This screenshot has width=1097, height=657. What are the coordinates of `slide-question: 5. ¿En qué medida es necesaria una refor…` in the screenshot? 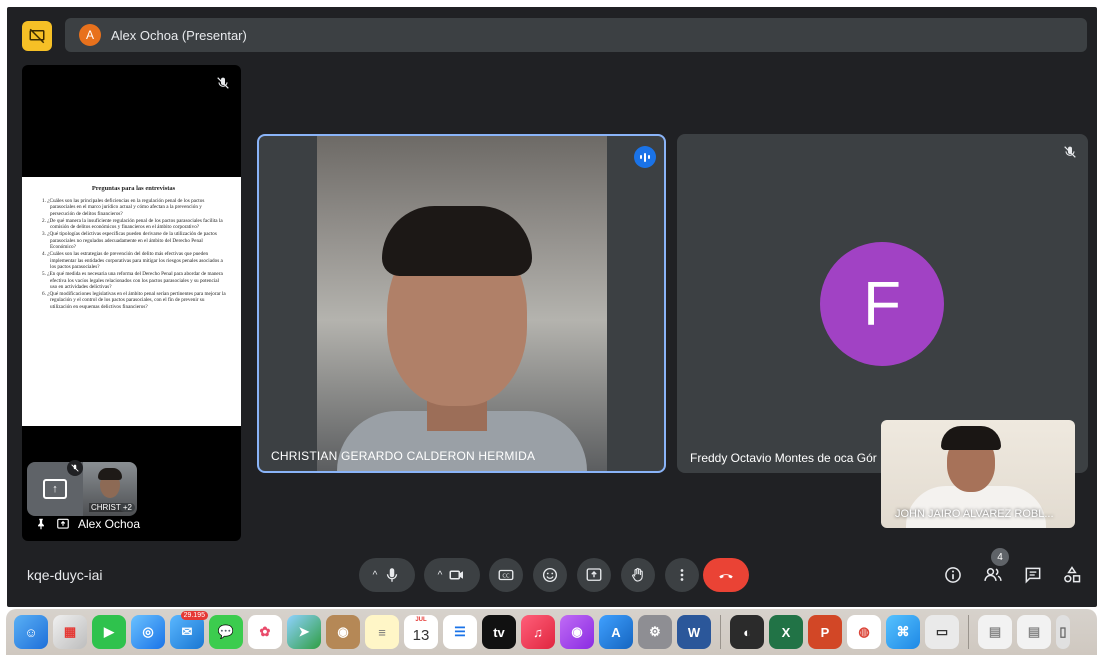 It's located at (132, 280).